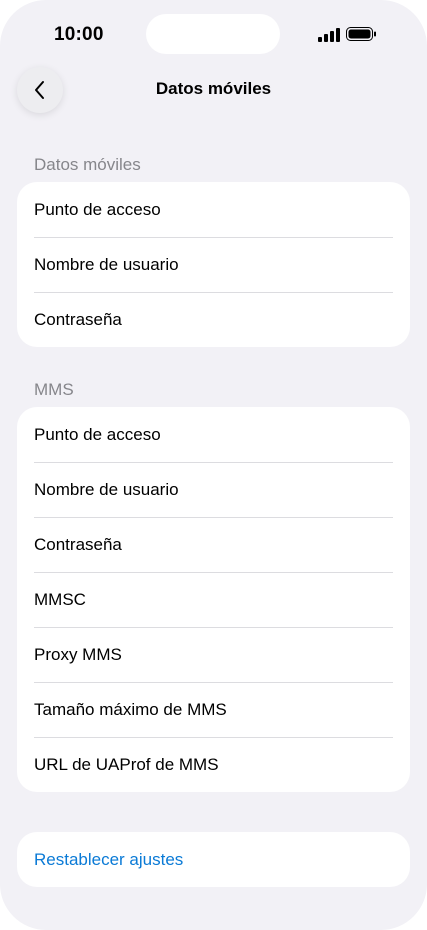  Describe the element at coordinates (213, 434) in the screenshot. I see `mms-apn-row: Punto de acceso` at that location.